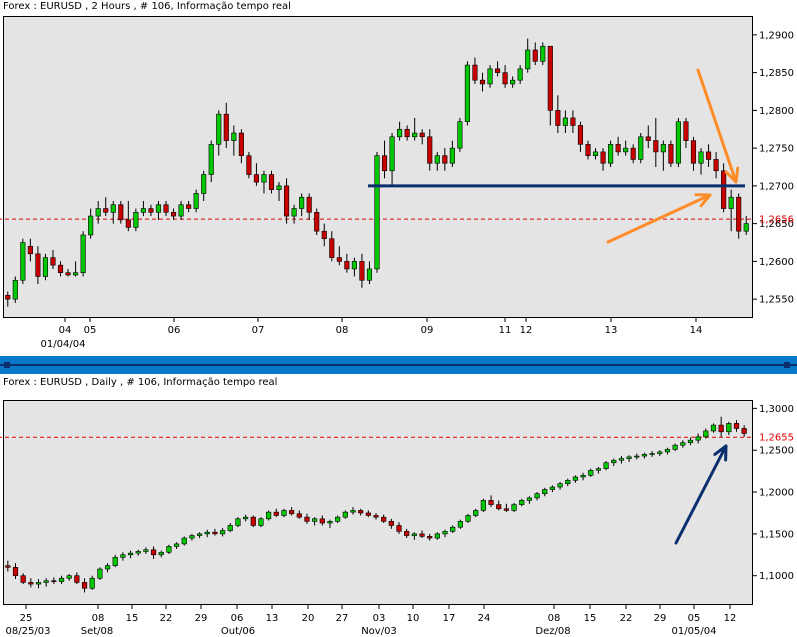  I want to click on x-tick-label: 29, so click(660, 618).